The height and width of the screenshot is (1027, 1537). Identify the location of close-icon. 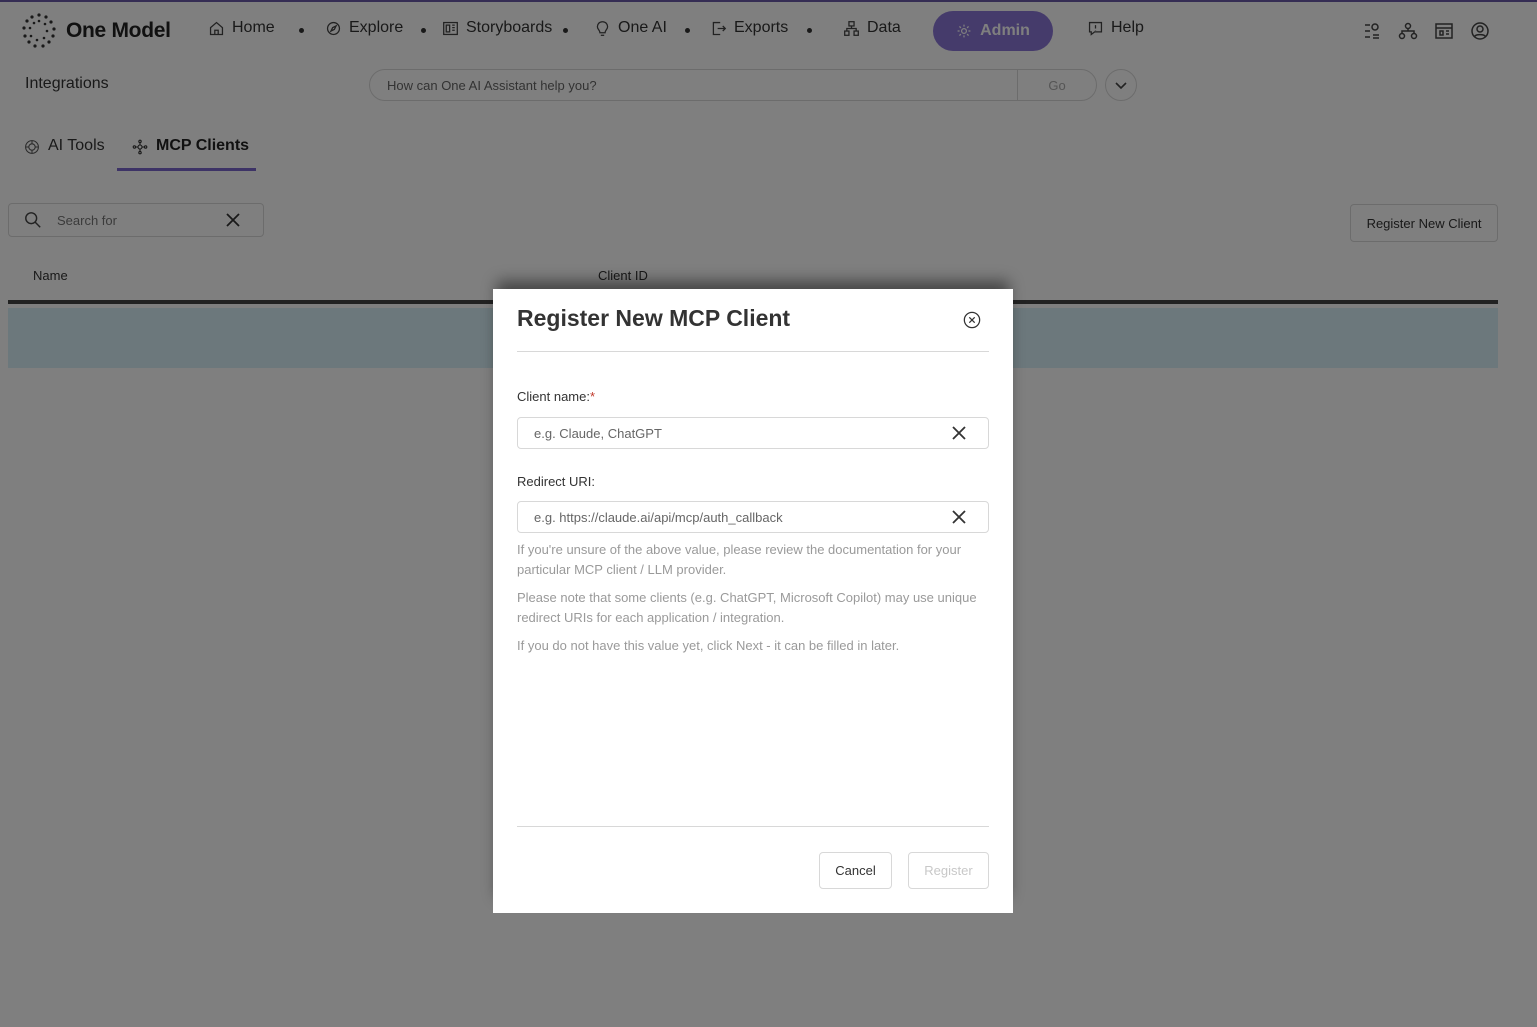
(972, 320).